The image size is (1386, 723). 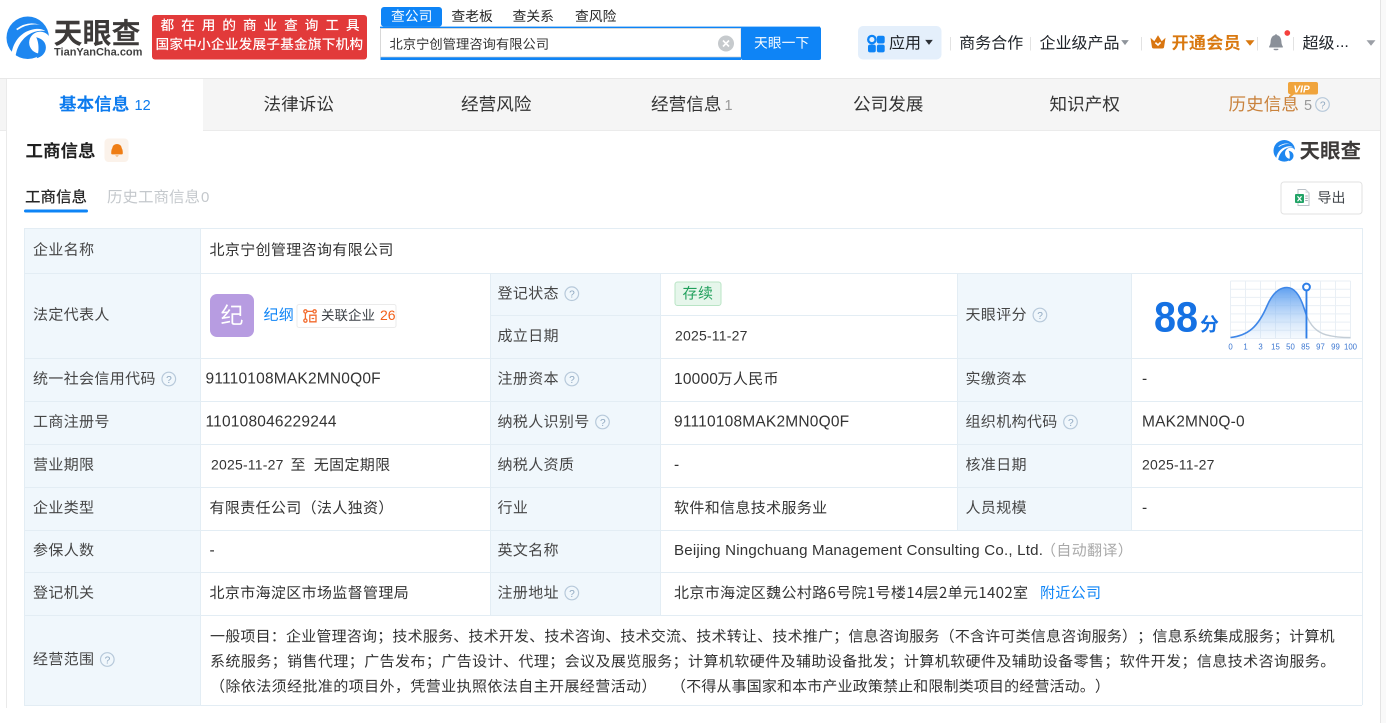 What do you see at coordinates (1302, 89) in the screenshot?
I see `svg-text: VIP` at bounding box center [1302, 89].